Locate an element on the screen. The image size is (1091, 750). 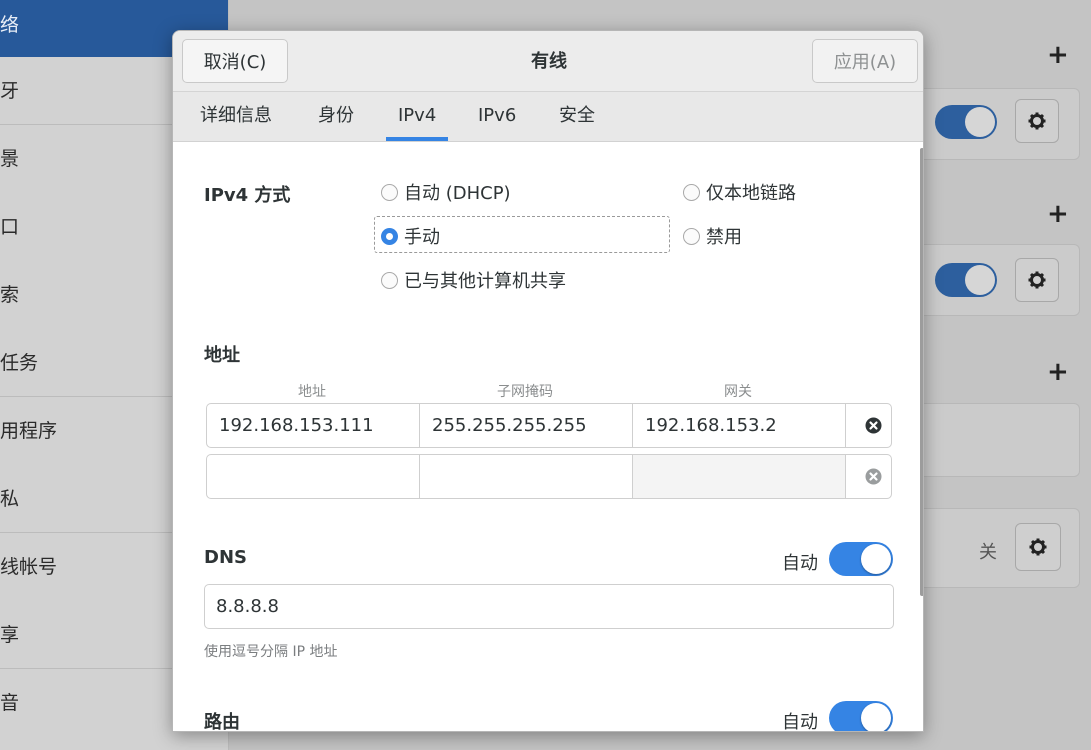
netmask-input: 255.255.255.255 is located at coordinates (526, 425).